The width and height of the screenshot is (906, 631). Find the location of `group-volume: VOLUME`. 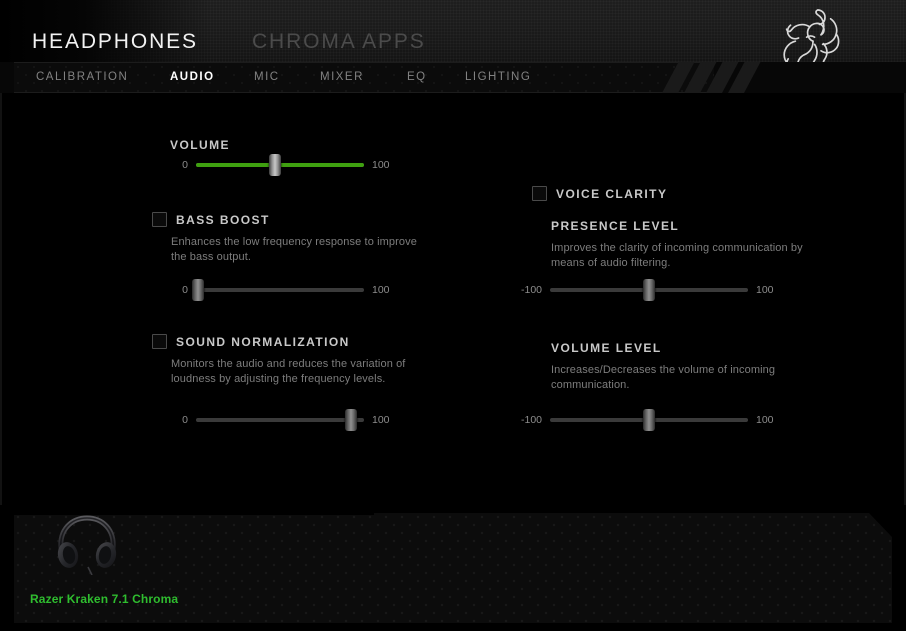

group-volume: VOLUME is located at coordinates (200, 145).